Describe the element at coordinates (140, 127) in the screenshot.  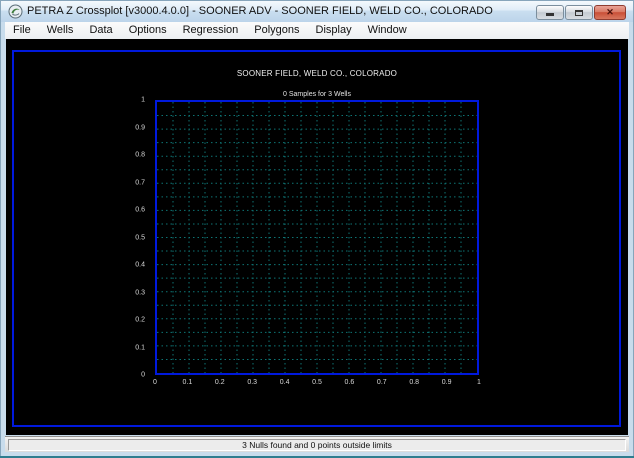
I see `y-tick-label: 0.9` at that location.